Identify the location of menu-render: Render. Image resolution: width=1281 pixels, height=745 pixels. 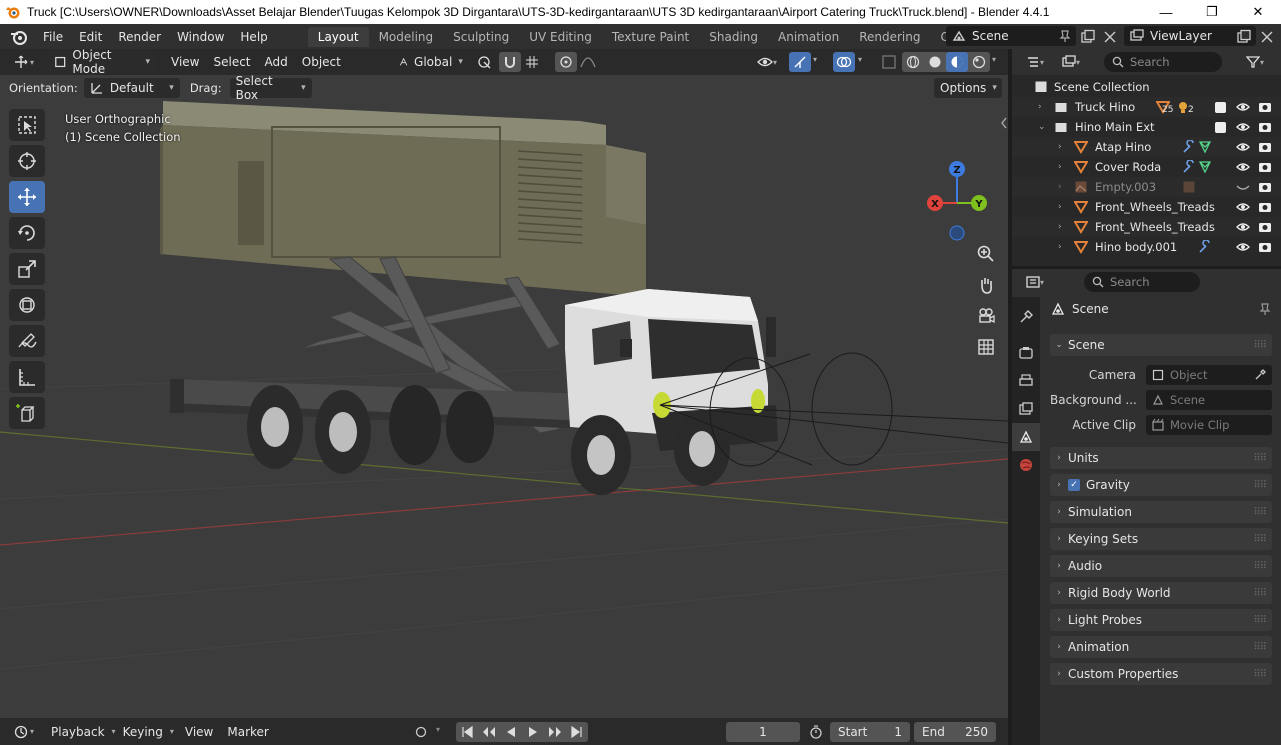
(139, 37).